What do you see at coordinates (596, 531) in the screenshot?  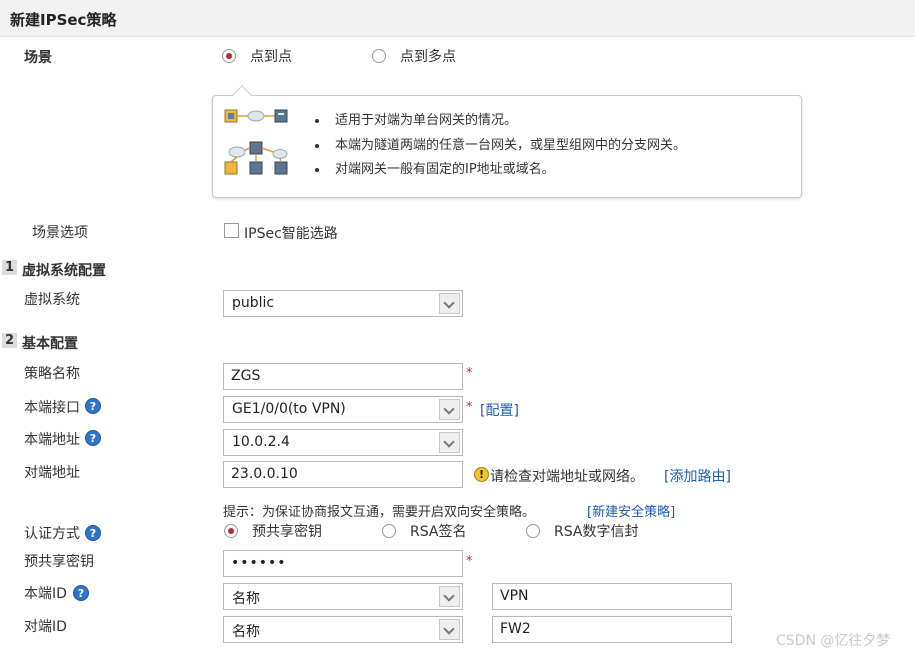 I see `auth-option-rsa-envelope: RSA数字信封` at bounding box center [596, 531].